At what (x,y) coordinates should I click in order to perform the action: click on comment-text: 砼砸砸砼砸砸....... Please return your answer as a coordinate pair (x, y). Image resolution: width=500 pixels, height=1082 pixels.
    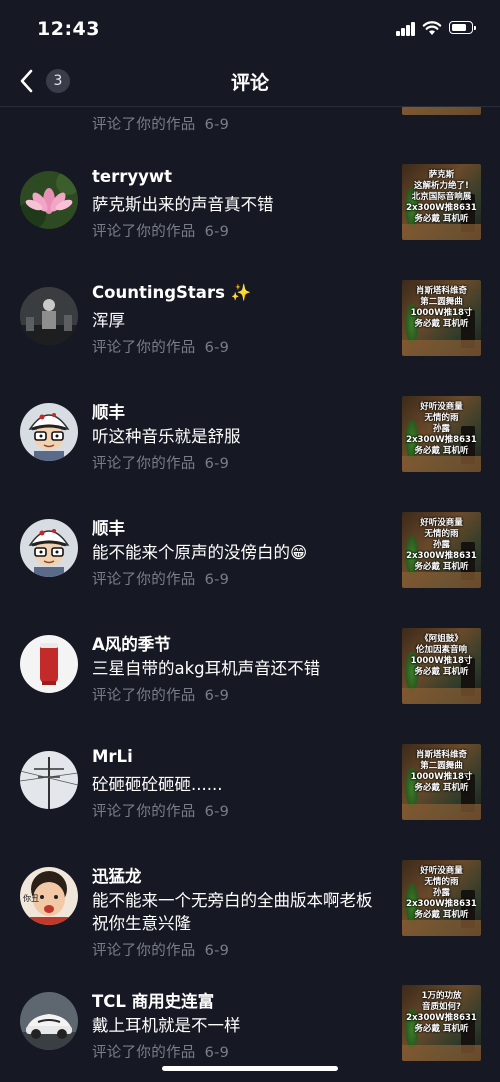
    Looking at the image, I should click on (157, 784).